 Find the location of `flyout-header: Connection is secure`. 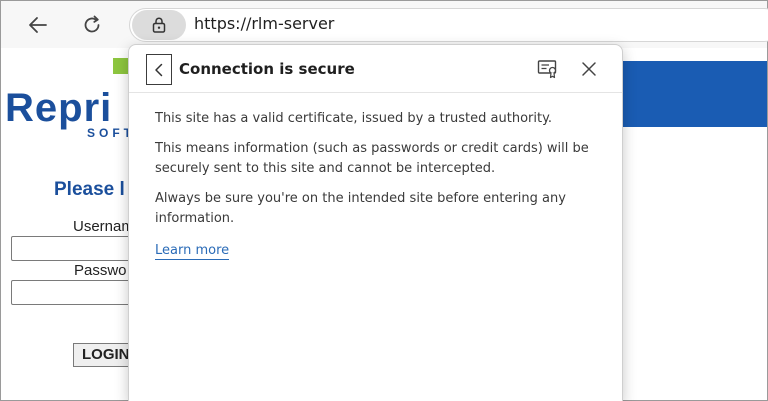

flyout-header: Connection is secure is located at coordinates (375, 69).